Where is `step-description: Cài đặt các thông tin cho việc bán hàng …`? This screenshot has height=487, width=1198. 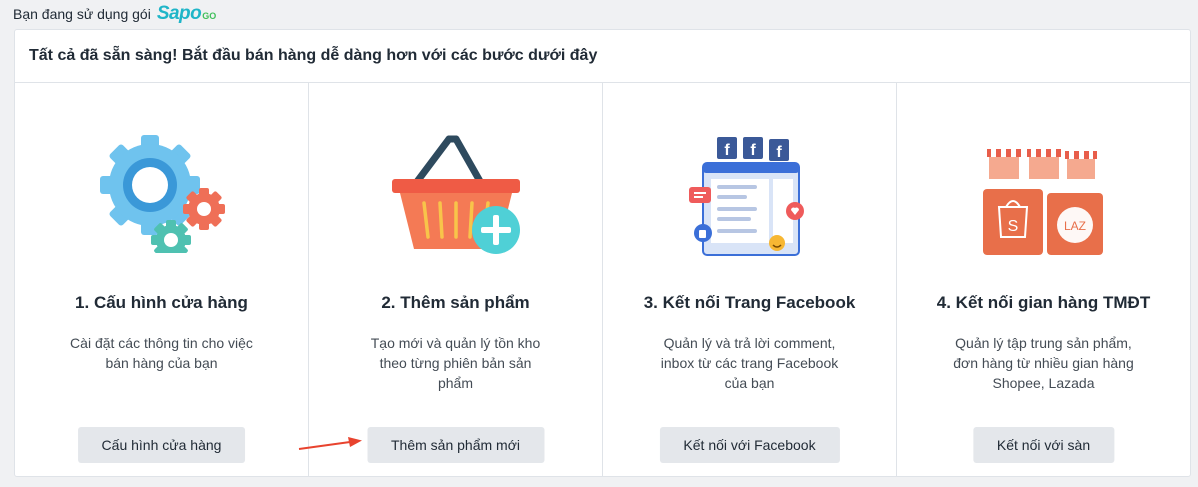 step-description: Cài đặt các thông tin cho việc bán hàng … is located at coordinates (161, 353).